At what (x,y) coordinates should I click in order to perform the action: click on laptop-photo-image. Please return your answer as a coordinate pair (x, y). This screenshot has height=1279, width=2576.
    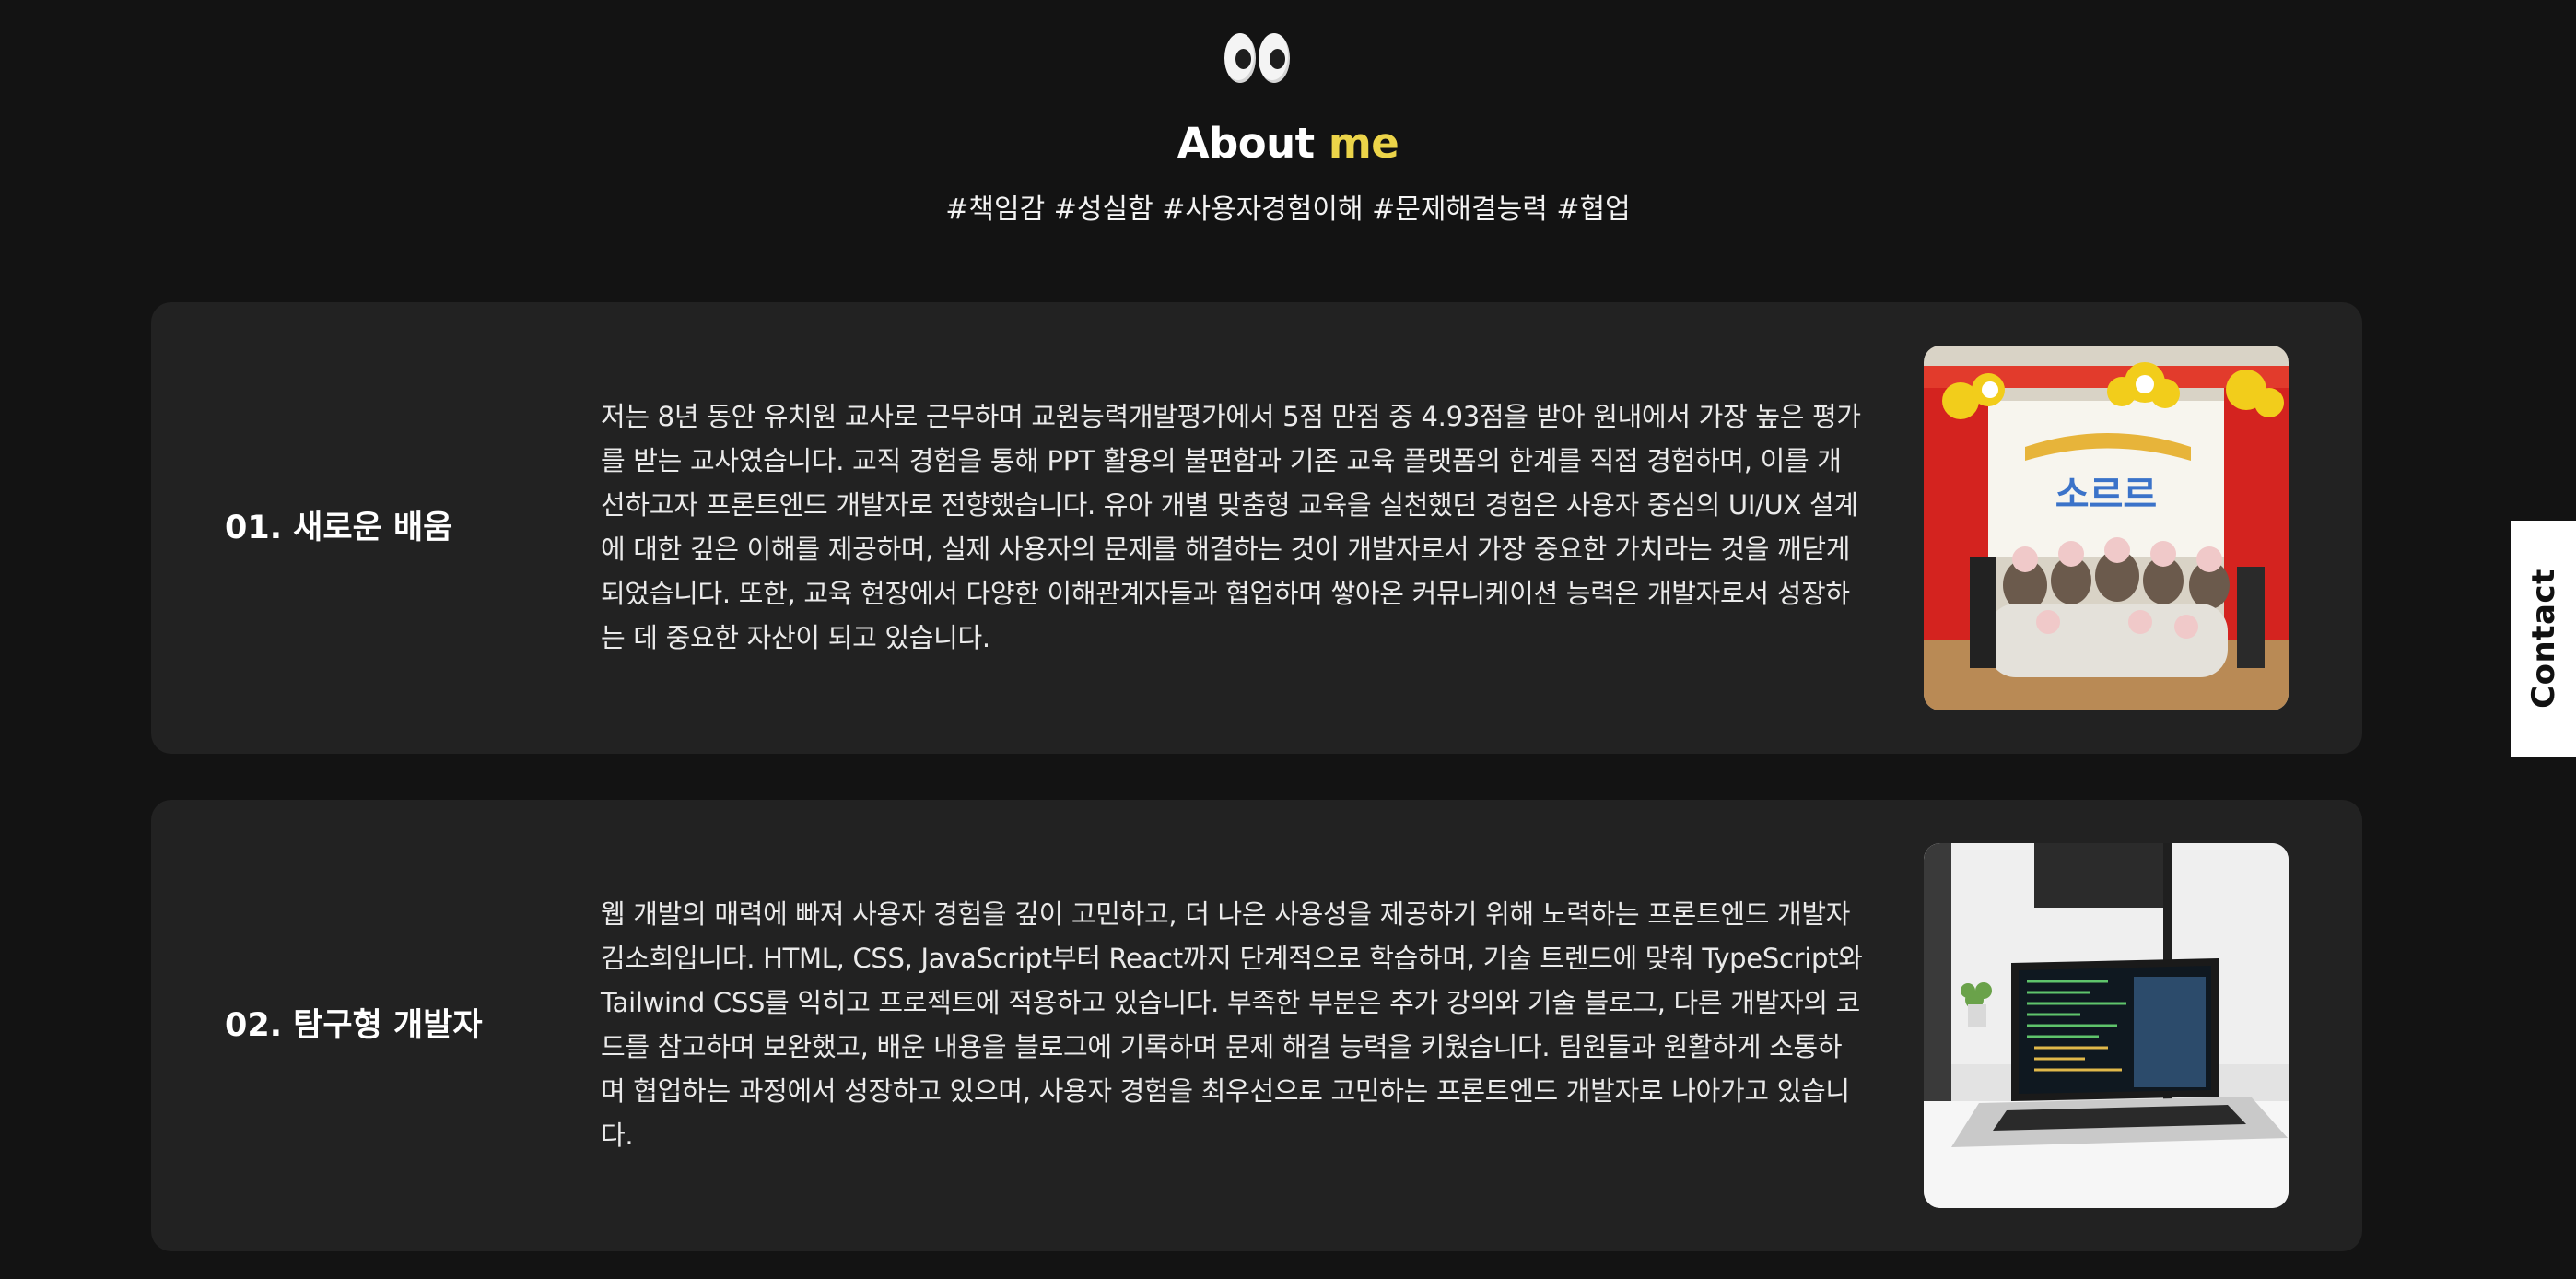
    Looking at the image, I should click on (2106, 1025).